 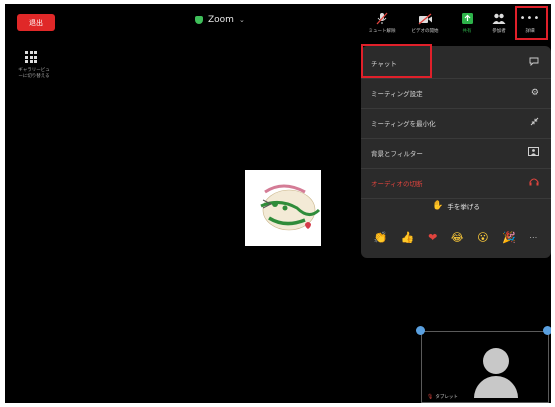 I want to click on share-button: 共有, so click(x=467, y=23).